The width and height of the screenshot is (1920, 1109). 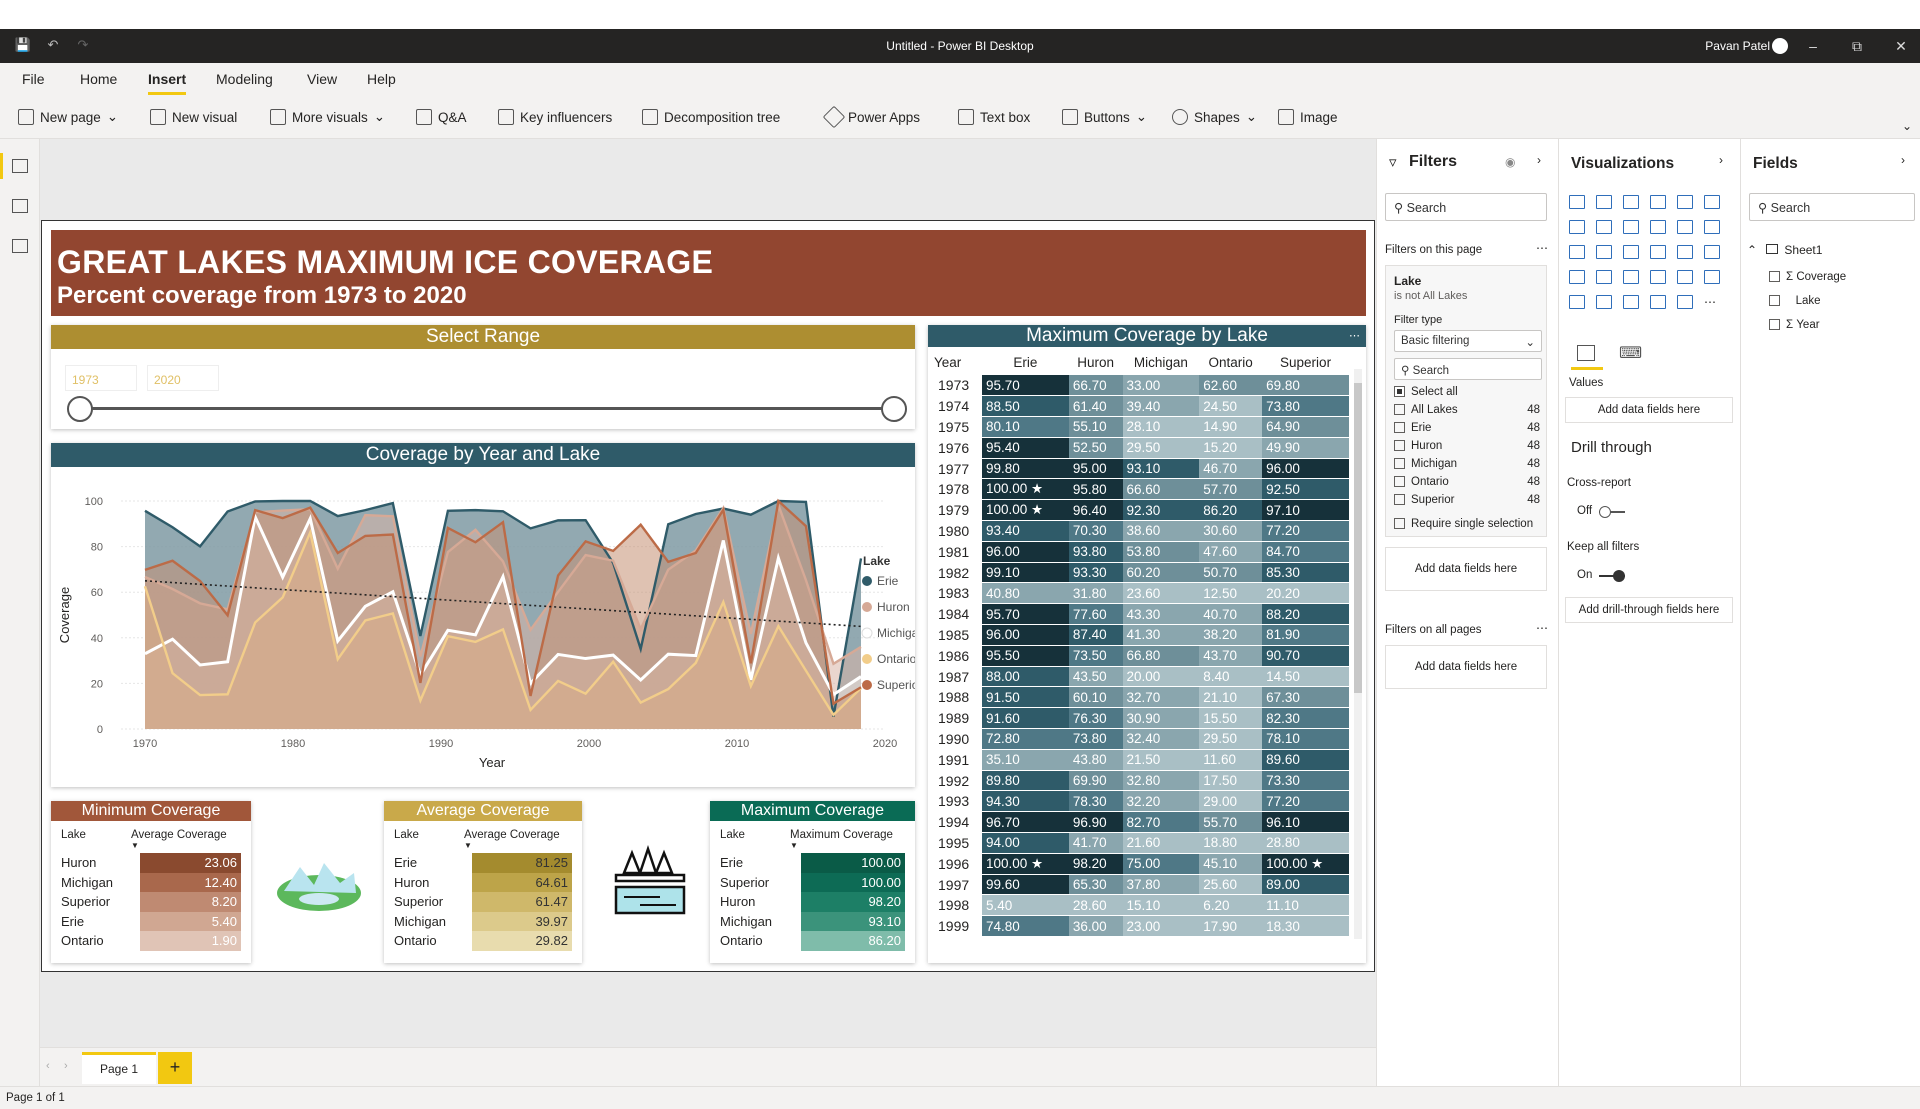 I want to click on collapse-filters-icon: ›, so click(x=1539, y=160).